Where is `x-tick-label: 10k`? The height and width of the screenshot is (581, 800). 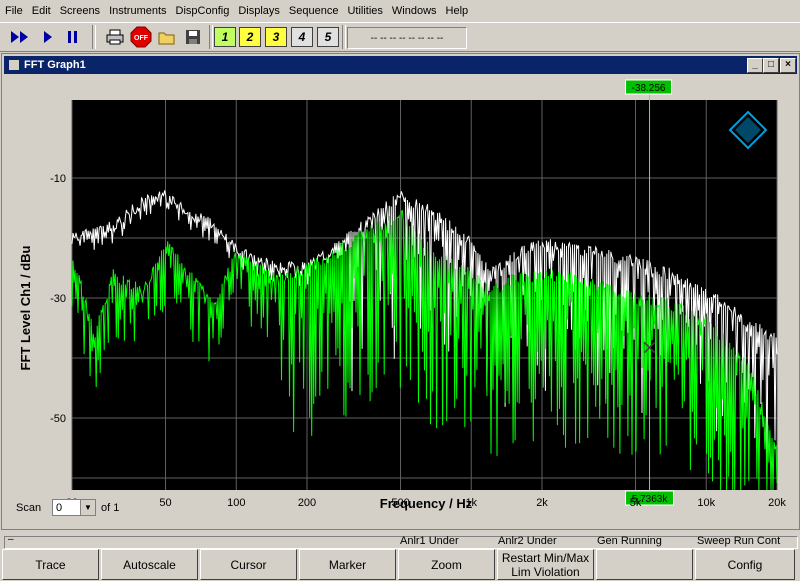
x-tick-label: 10k is located at coordinates (706, 503).